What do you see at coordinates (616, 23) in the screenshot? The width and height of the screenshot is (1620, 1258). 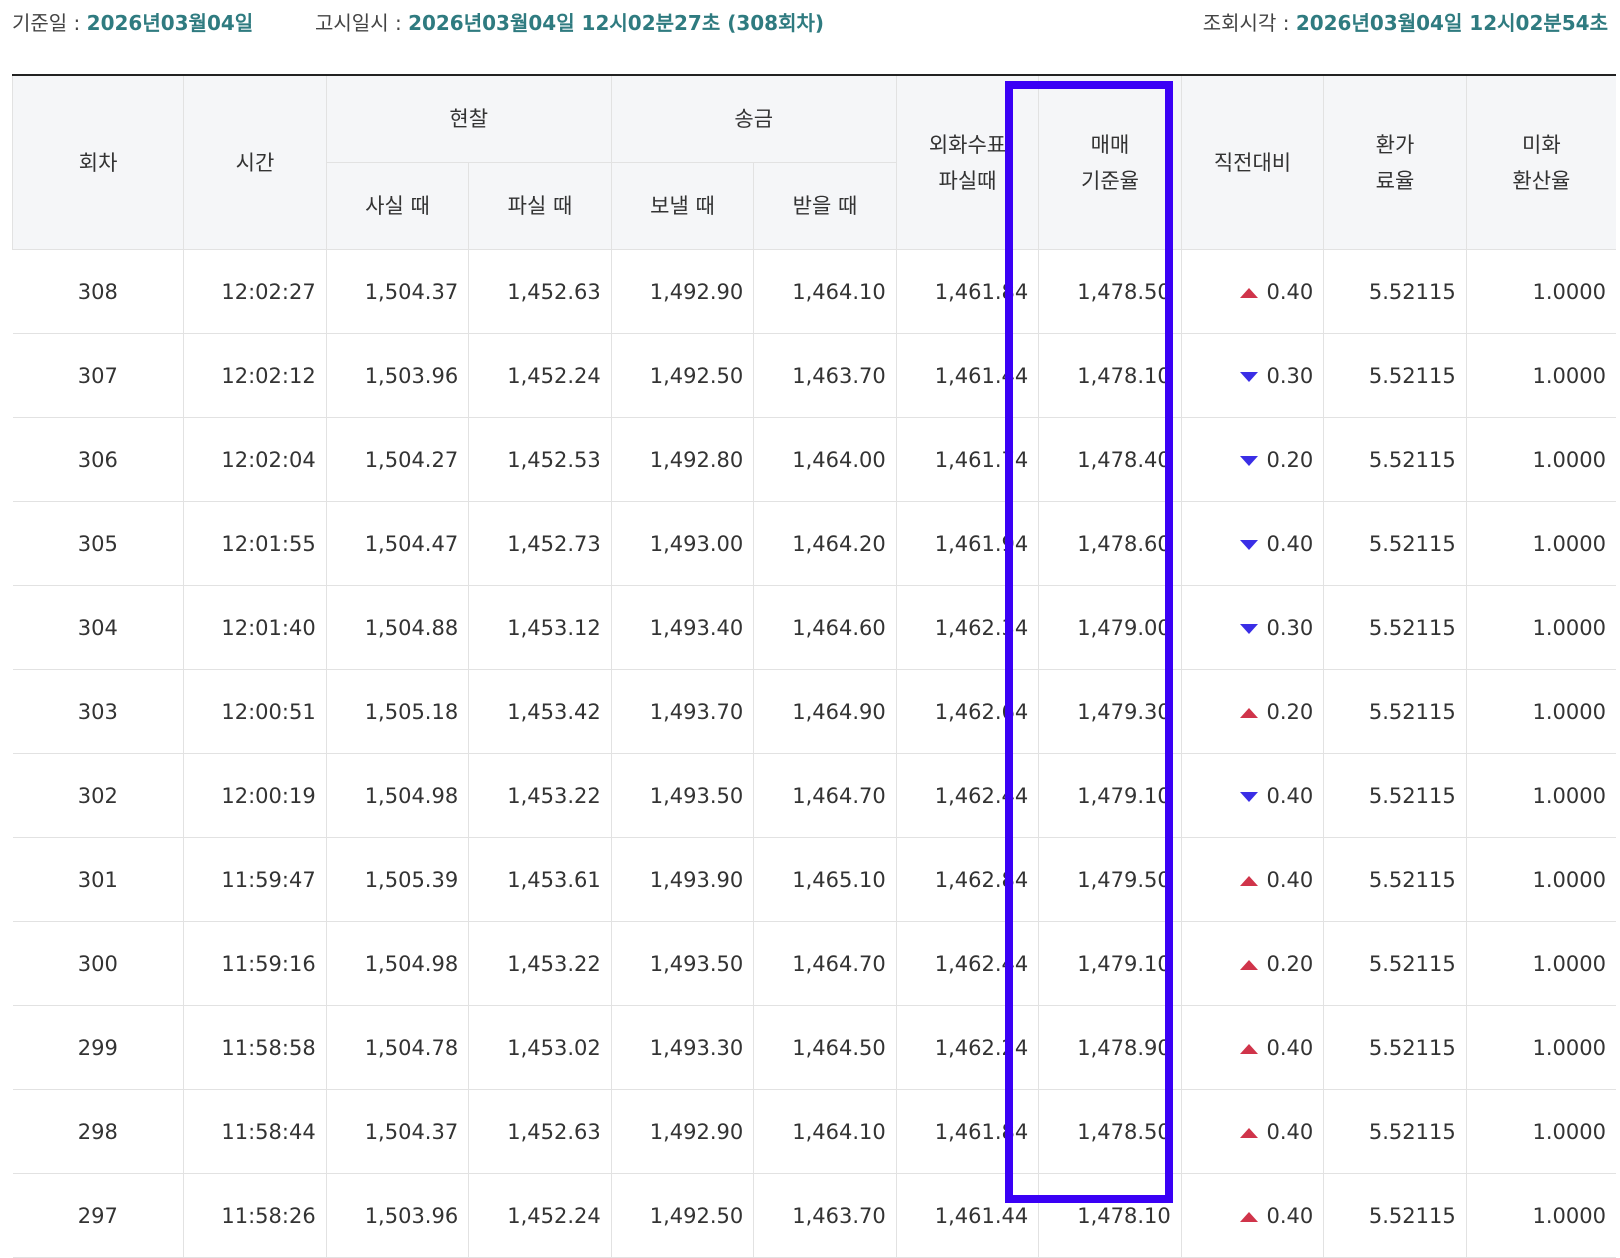 I see `notice-datetime-value: 2026년03월04일 12시02분27초 (308회차)` at bounding box center [616, 23].